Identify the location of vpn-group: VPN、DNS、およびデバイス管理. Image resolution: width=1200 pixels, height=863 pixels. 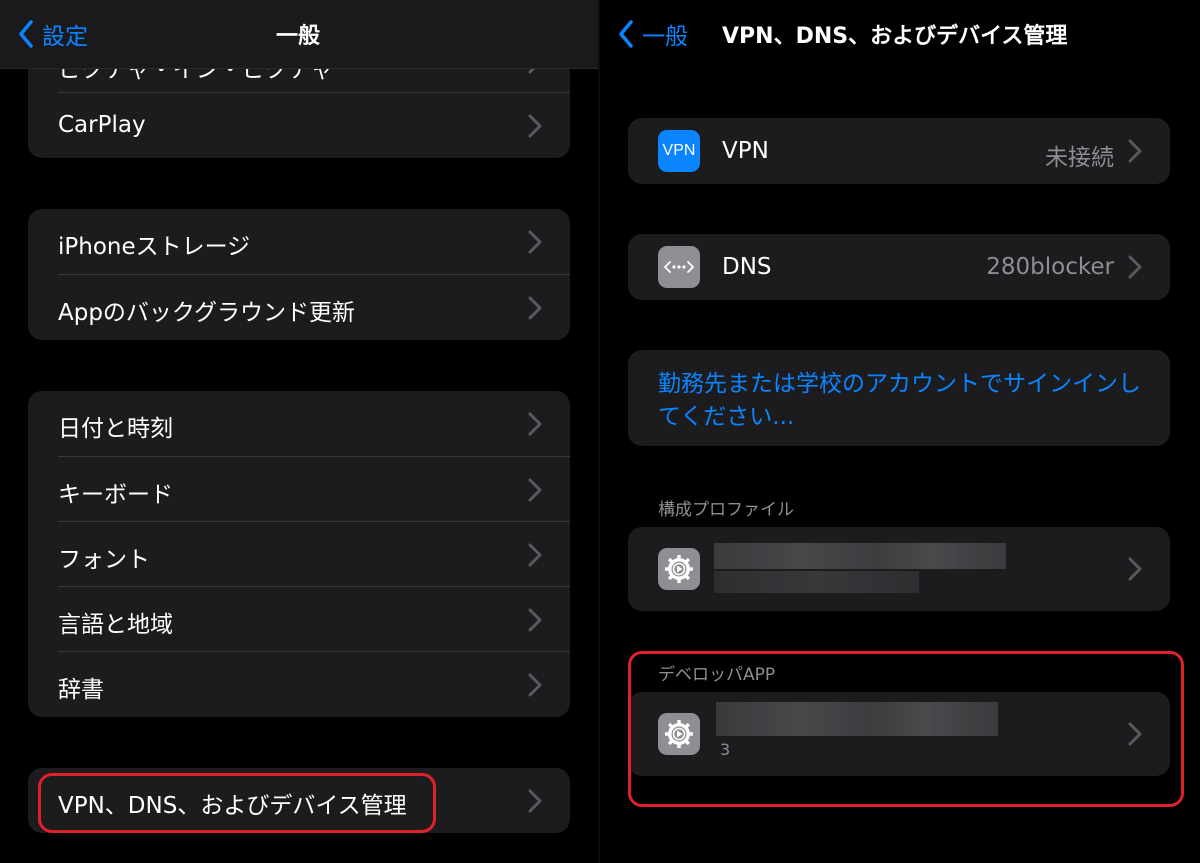
(299, 800).